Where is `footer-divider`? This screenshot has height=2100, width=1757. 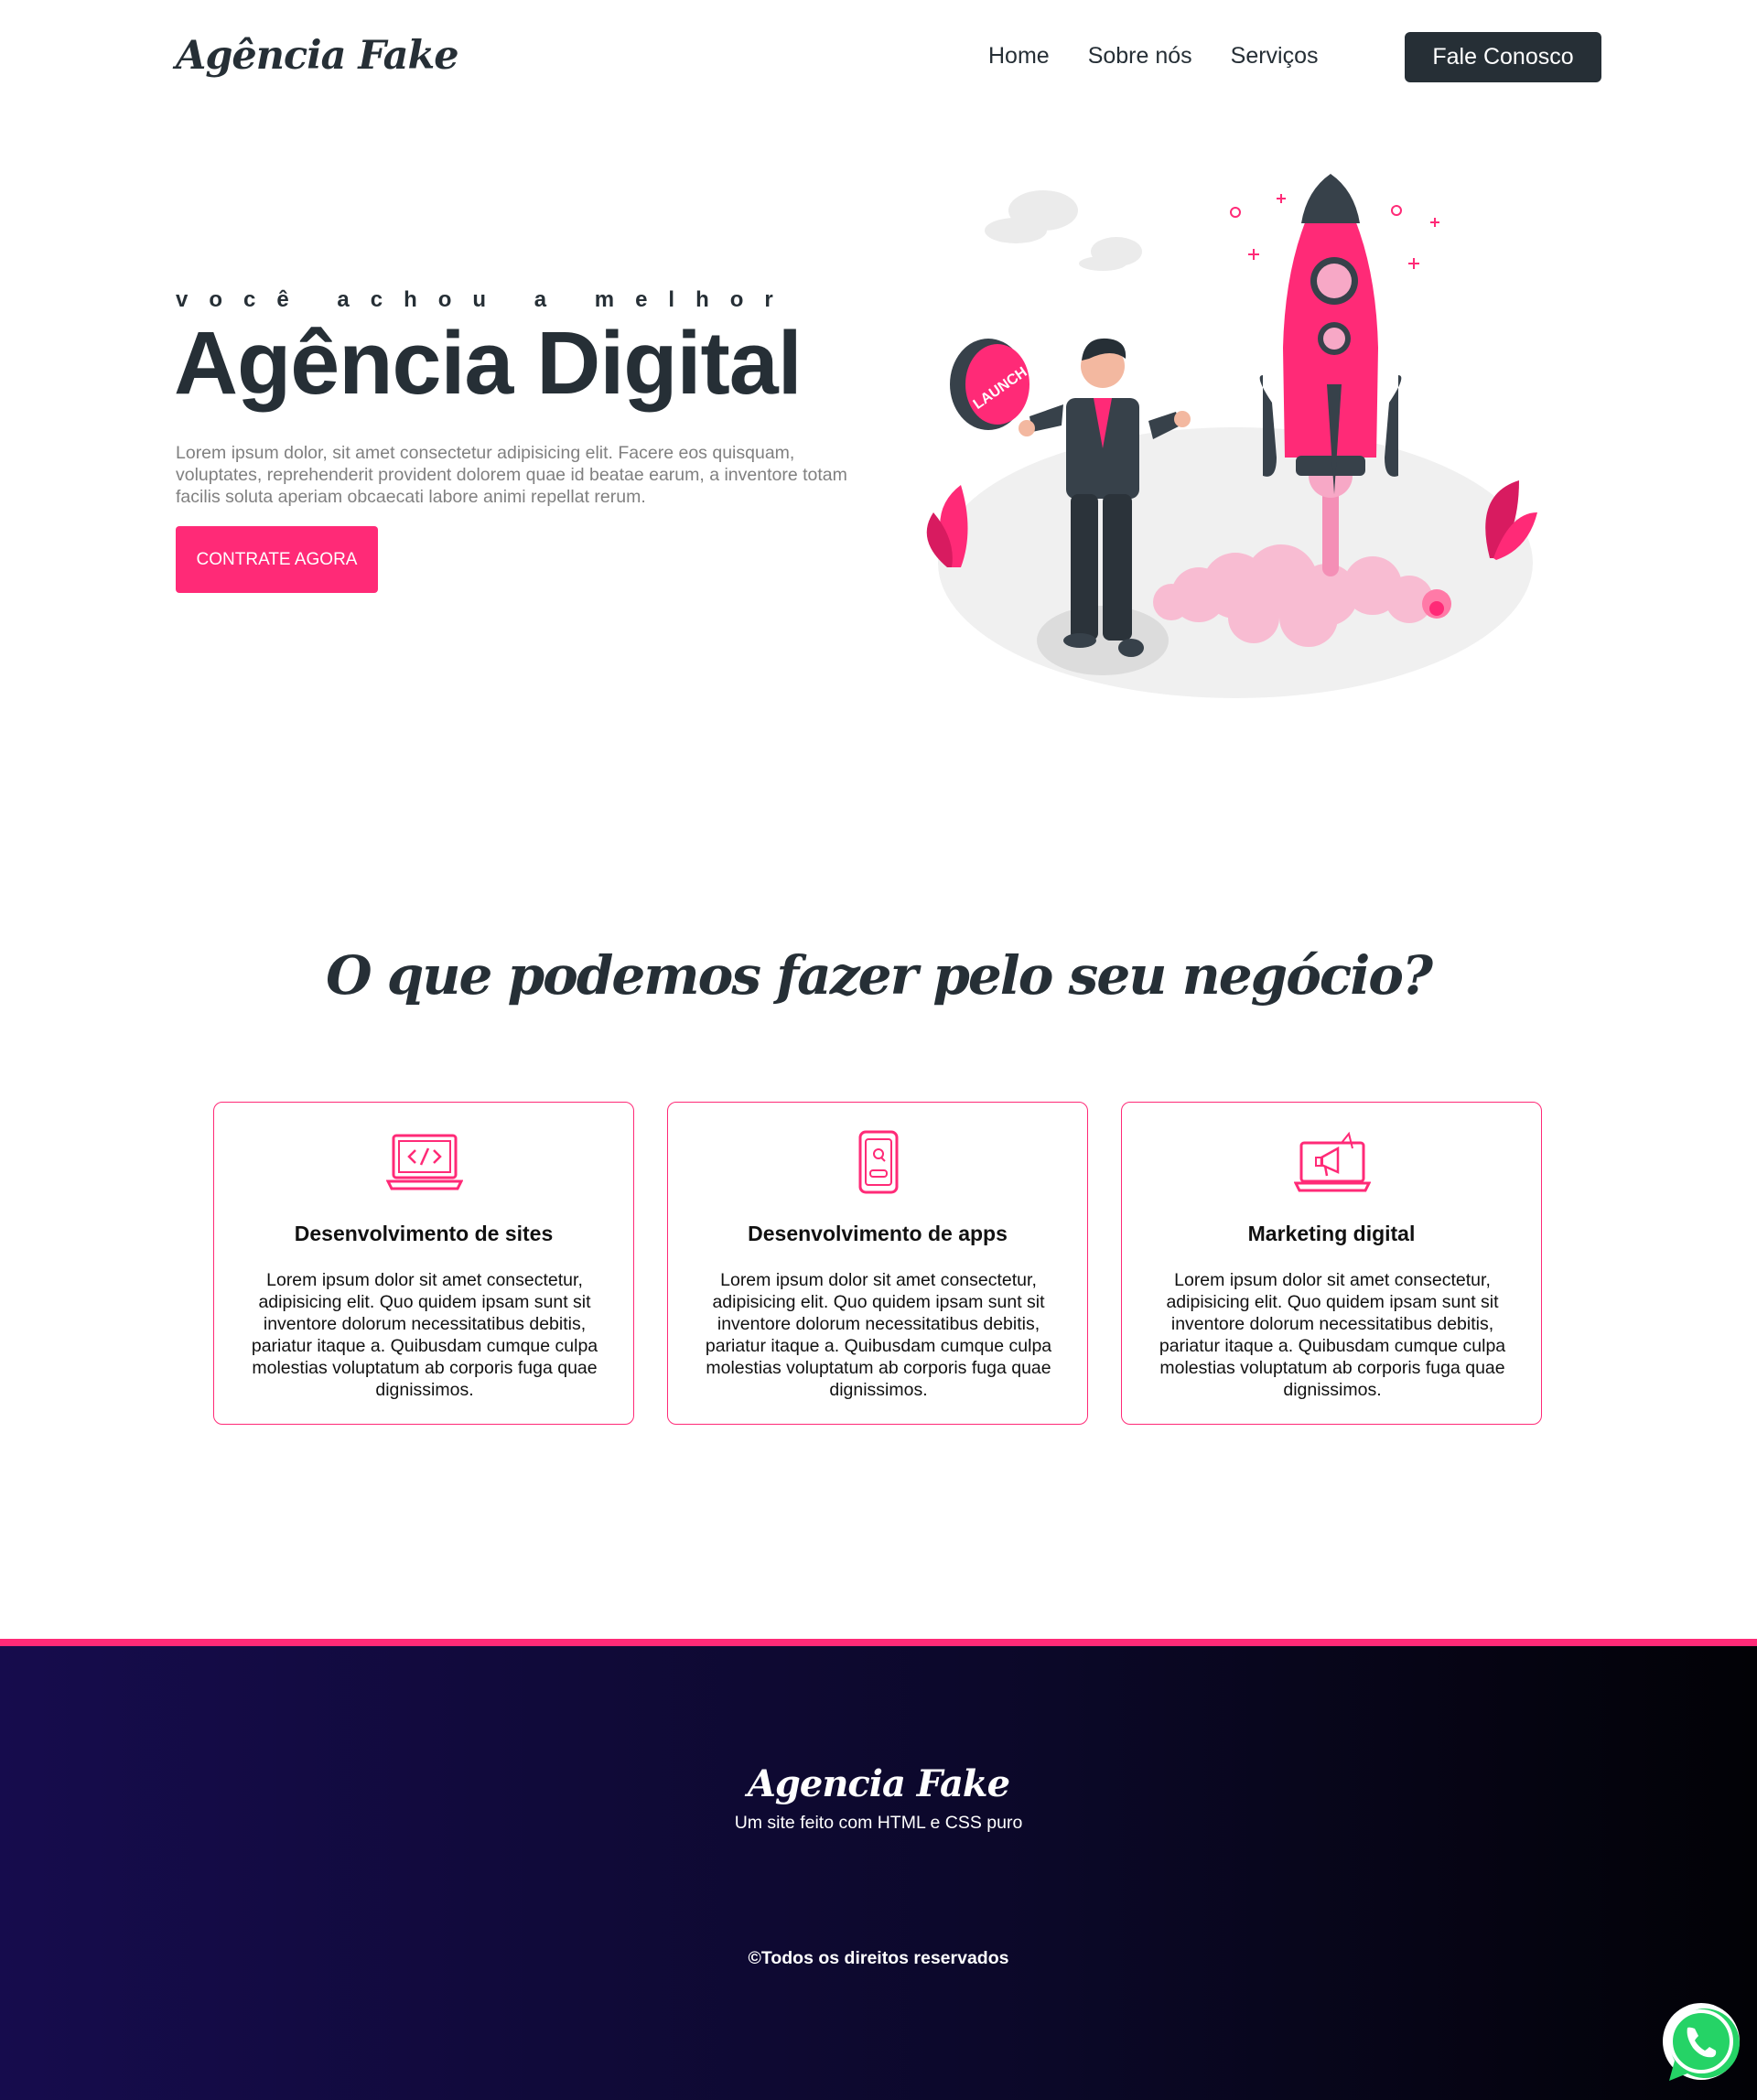
footer-divider is located at coordinates (878, 1642).